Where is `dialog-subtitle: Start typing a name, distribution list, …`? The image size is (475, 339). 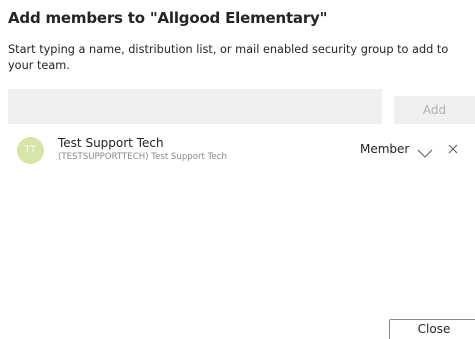 dialog-subtitle: Start typing a name, distribution list, … is located at coordinates (228, 57).